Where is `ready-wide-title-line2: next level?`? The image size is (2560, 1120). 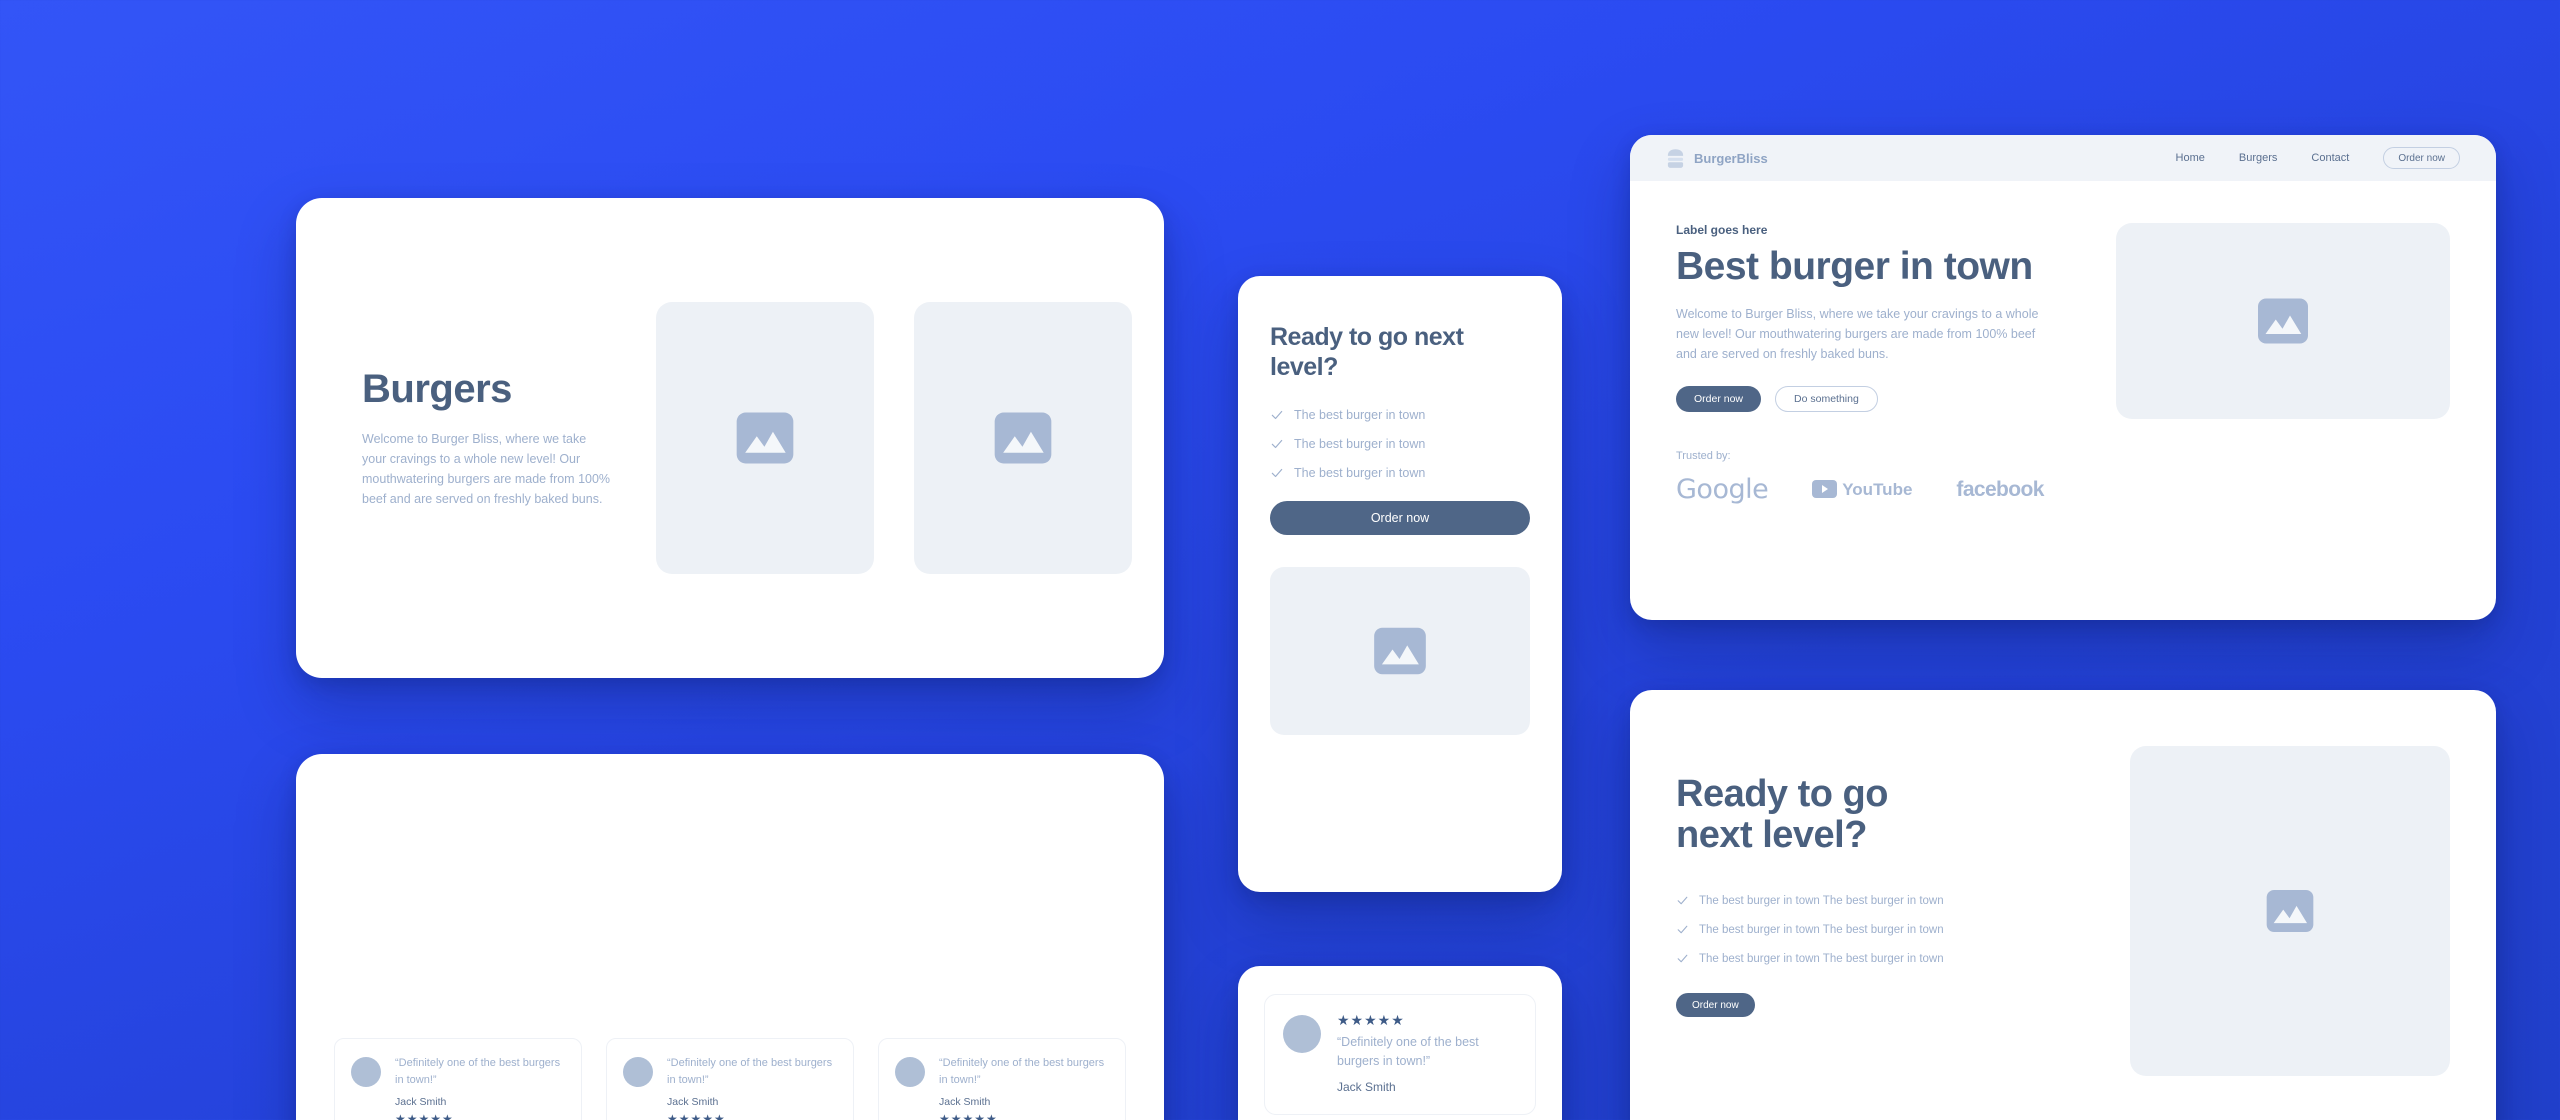
ready-wide-title-line2: next level? is located at coordinates (1771, 835).